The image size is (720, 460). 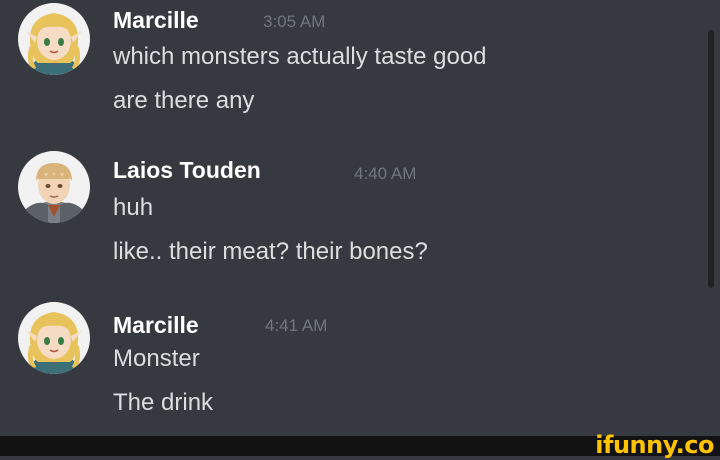 What do you see at coordinates (54, 187) in the screenshot?
I see `laios-avatar` at bounding box center [54, 187].